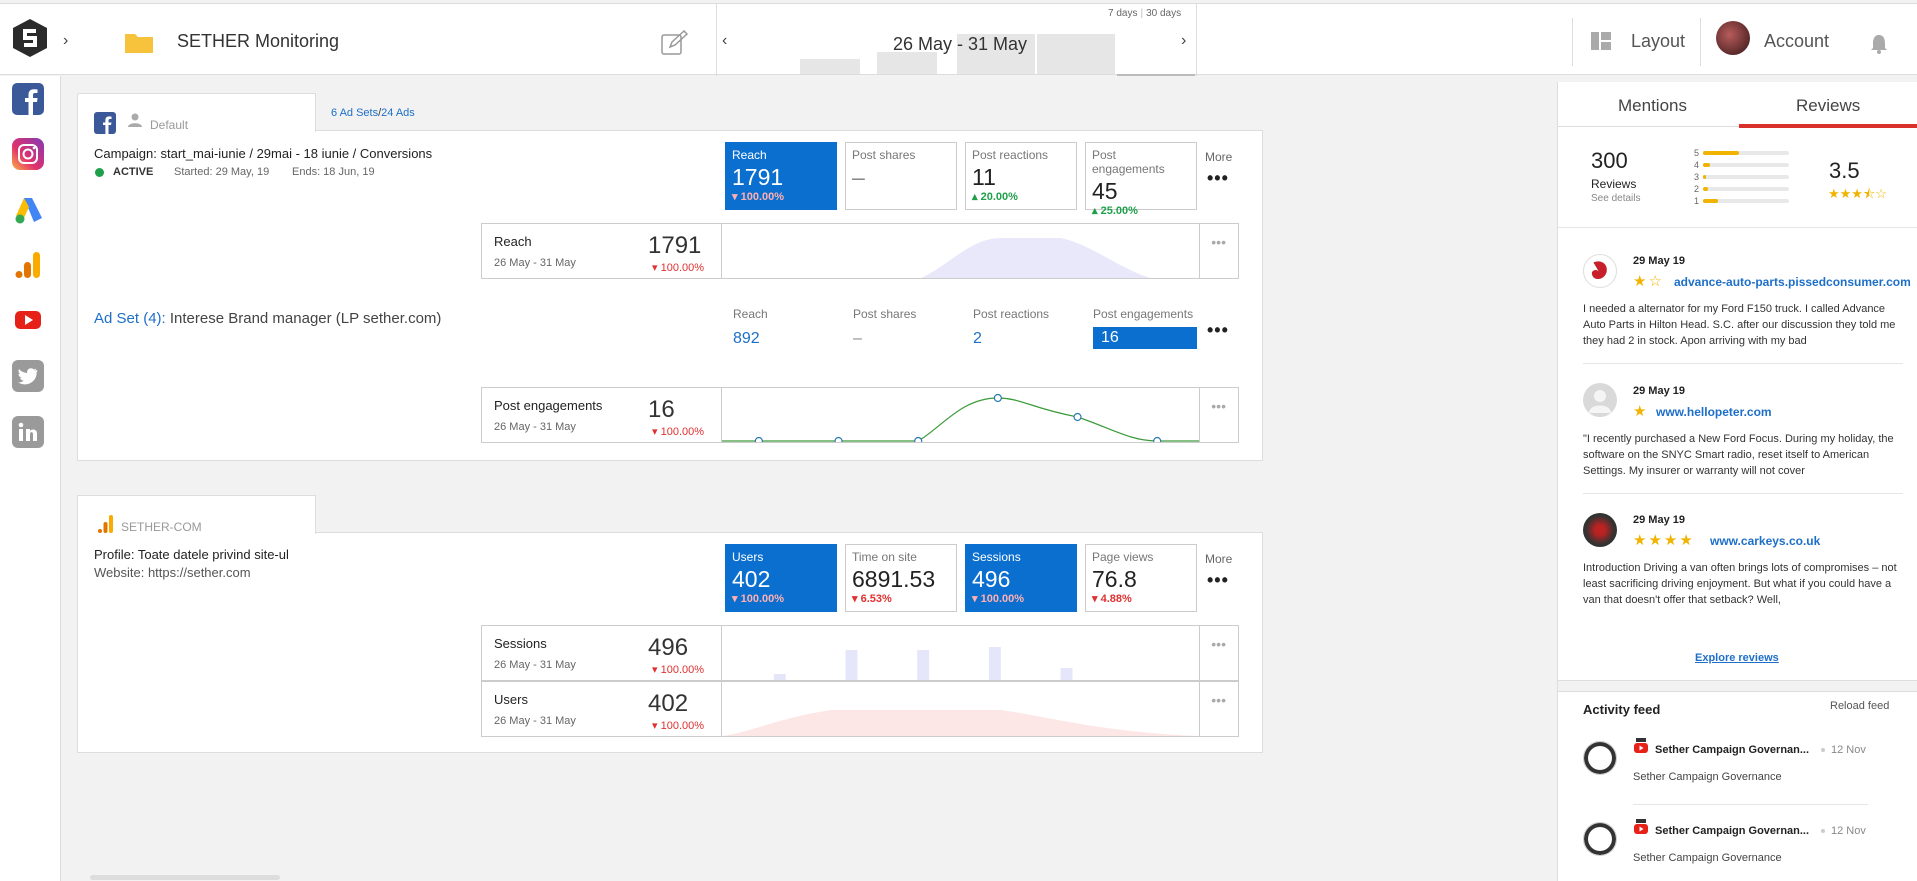  I want to click on feed-dot, so click(1823, 750).